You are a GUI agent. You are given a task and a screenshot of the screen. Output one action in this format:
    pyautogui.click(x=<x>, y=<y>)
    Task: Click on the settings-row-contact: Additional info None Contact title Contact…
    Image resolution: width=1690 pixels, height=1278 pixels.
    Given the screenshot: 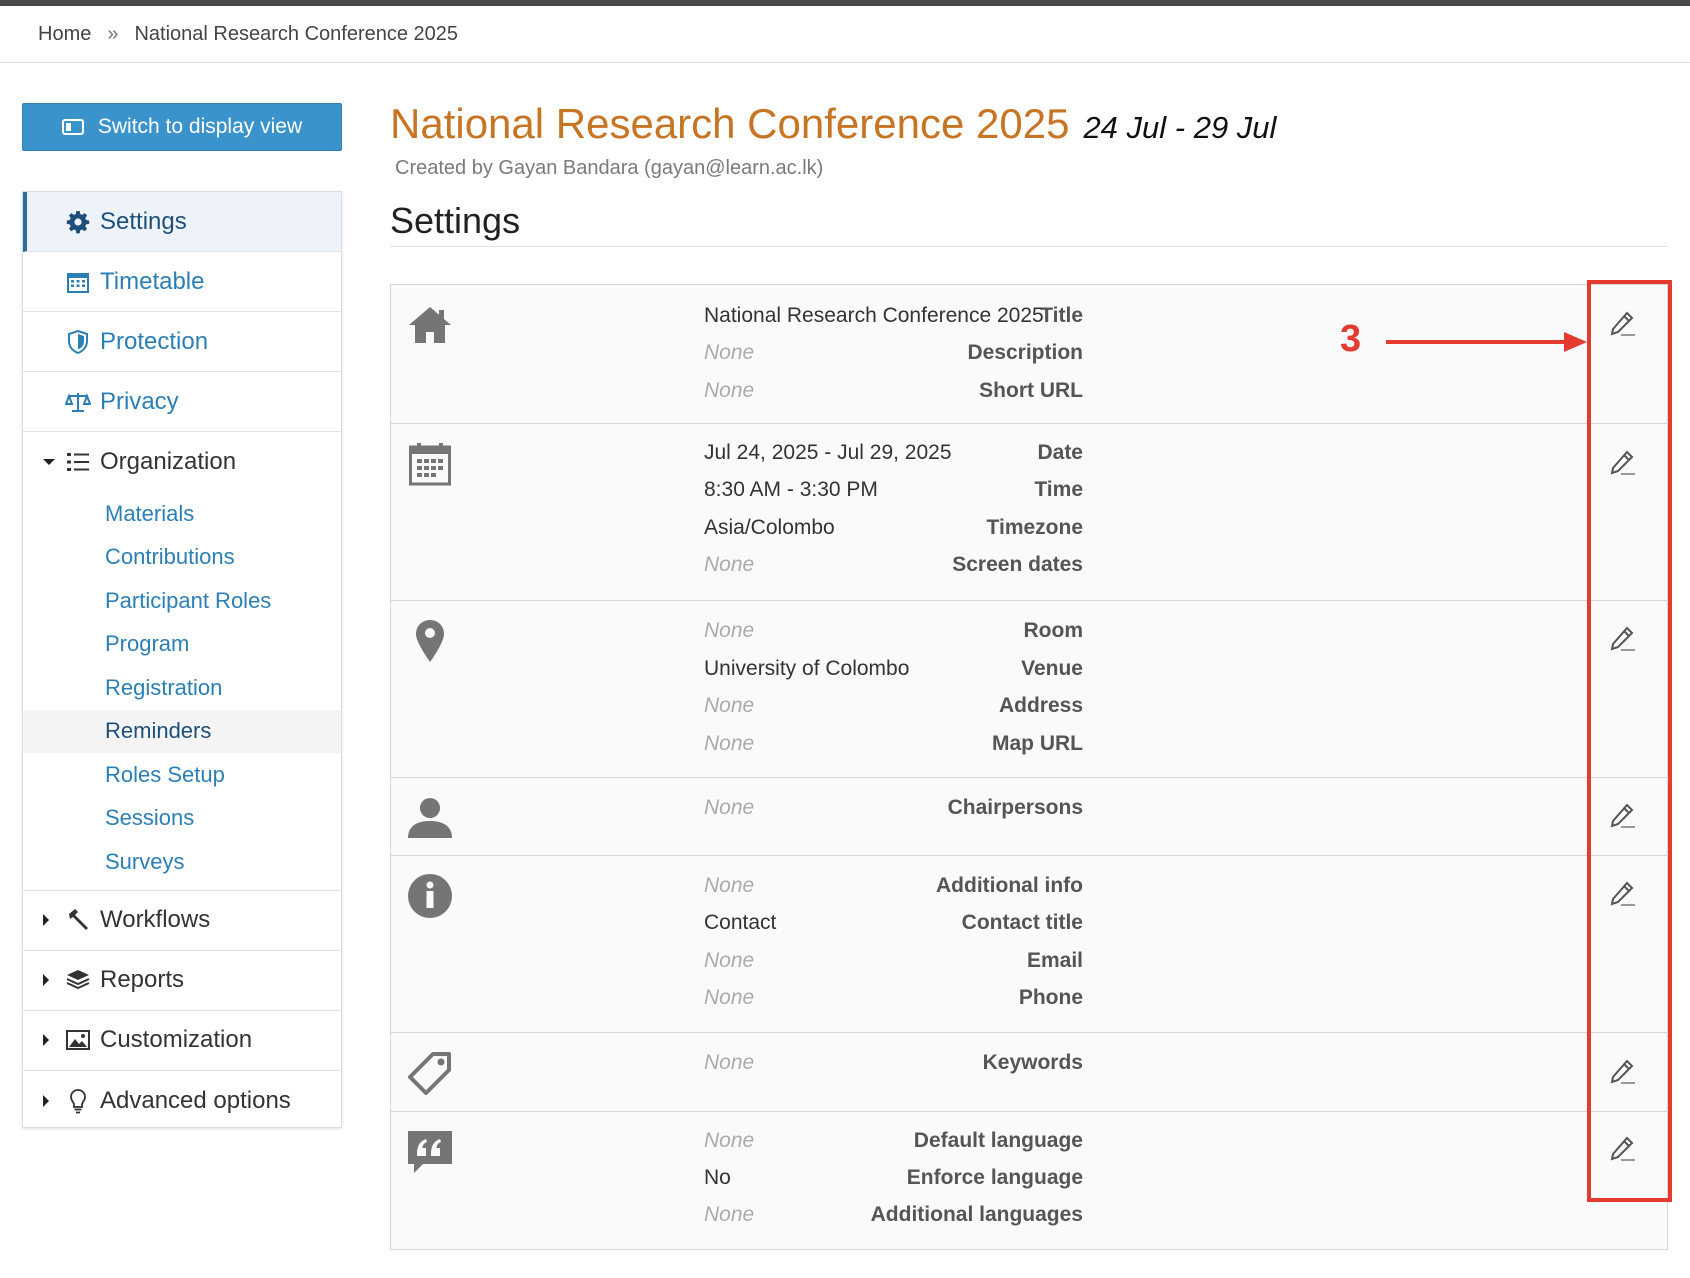 What is the action you would take?
    pyautogui.click(x=1029, y=944)
    